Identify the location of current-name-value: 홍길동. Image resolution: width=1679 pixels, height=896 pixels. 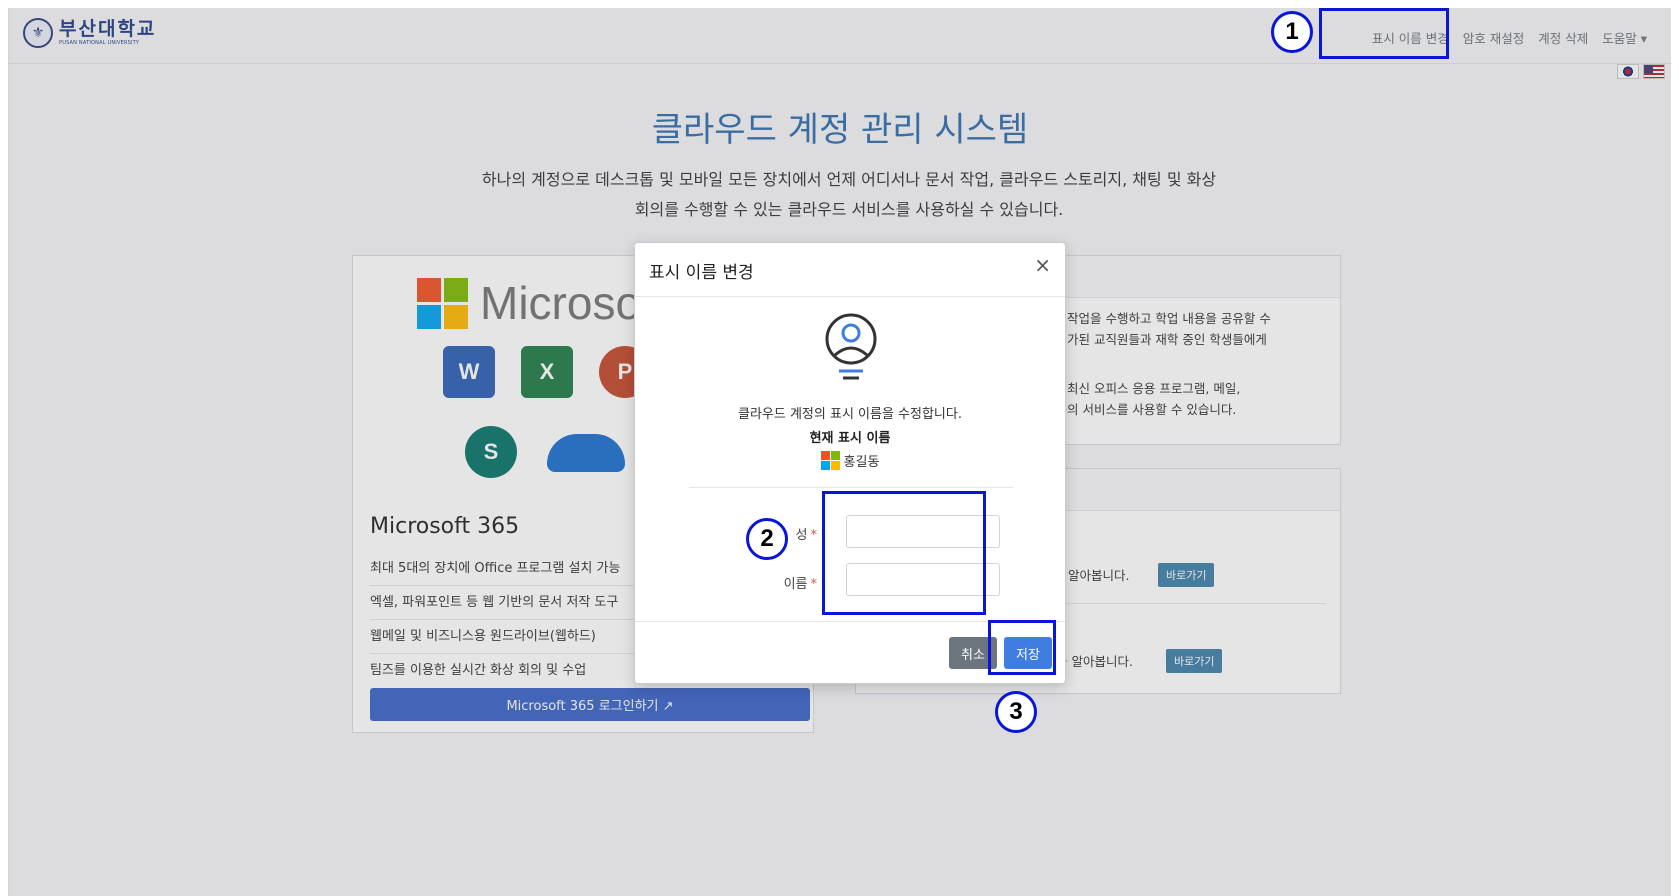
(861, 462).